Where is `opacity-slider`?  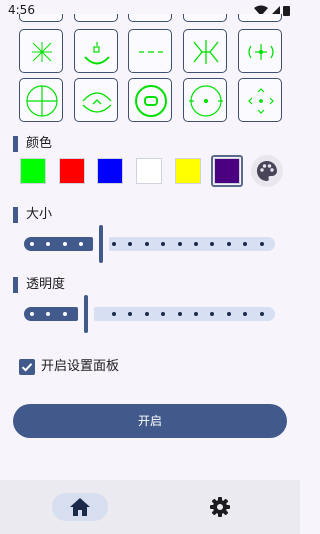
opacity-slider is located at coordinates (149, 314).